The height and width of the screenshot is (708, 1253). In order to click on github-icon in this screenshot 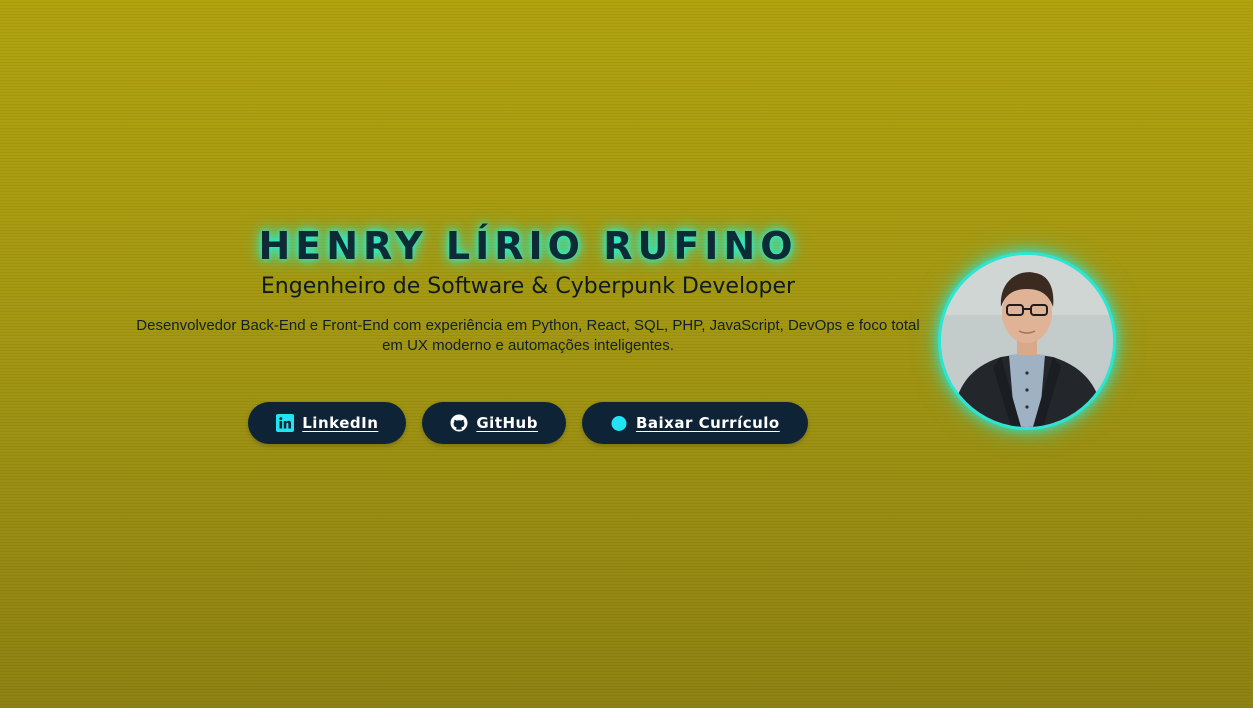, I will do `click(459, 423)`.